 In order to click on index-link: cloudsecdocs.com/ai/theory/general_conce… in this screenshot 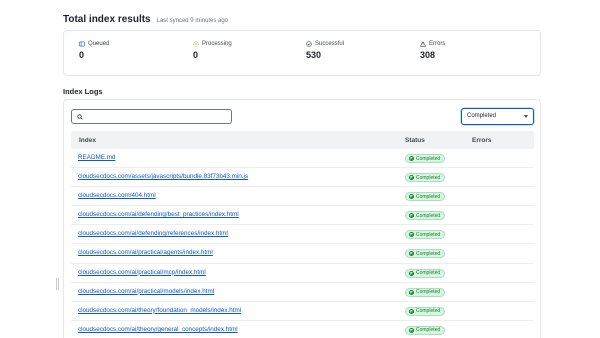, I will do `click(158, 329)`.